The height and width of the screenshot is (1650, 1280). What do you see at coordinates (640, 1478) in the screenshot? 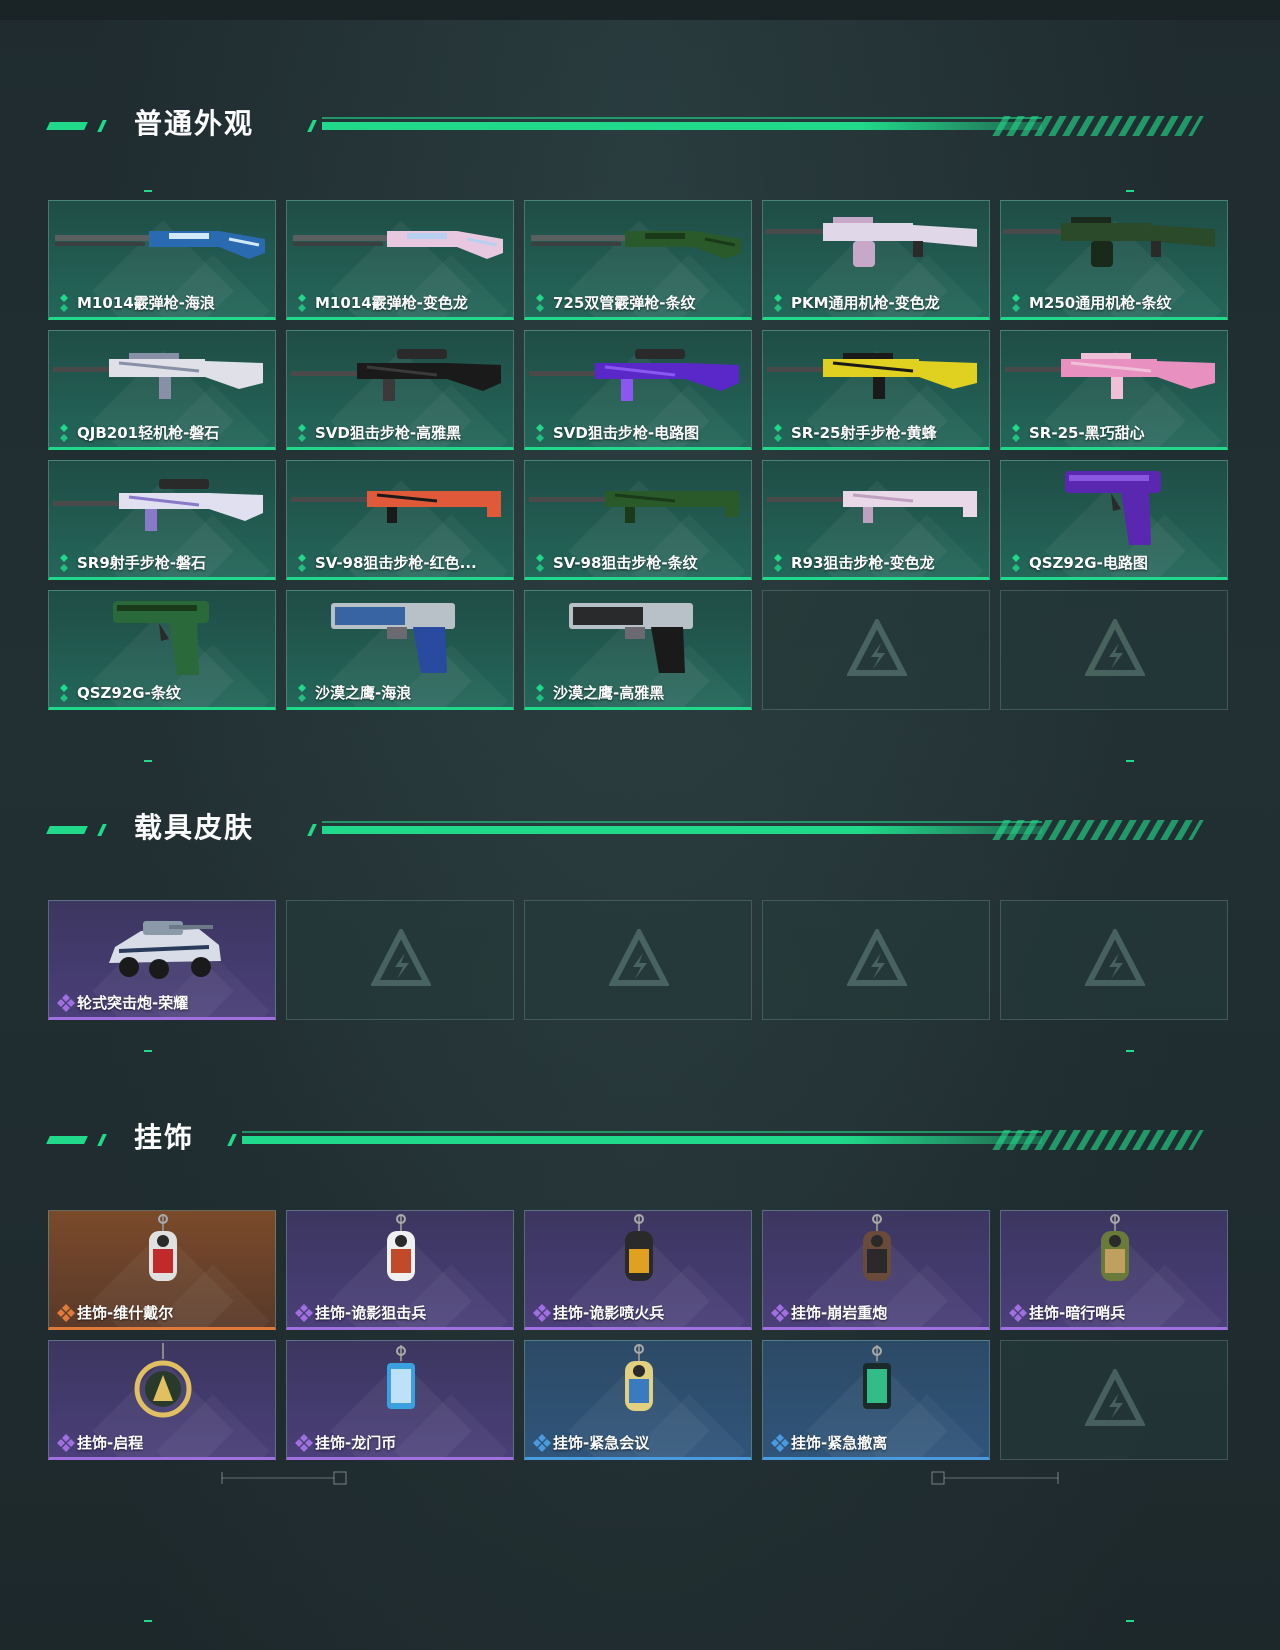
I see `bottom-ruler-decoration` at bounding box center [640, 1478].